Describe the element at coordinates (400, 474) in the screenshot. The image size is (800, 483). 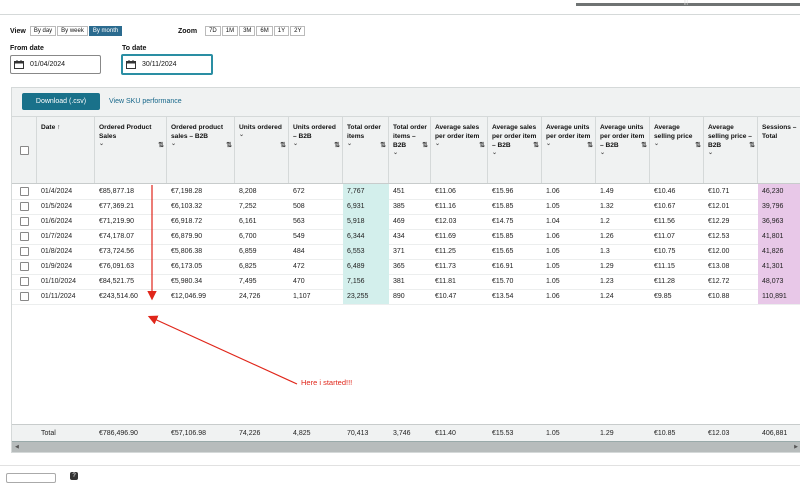
I see `page-footer: ?` at that location.